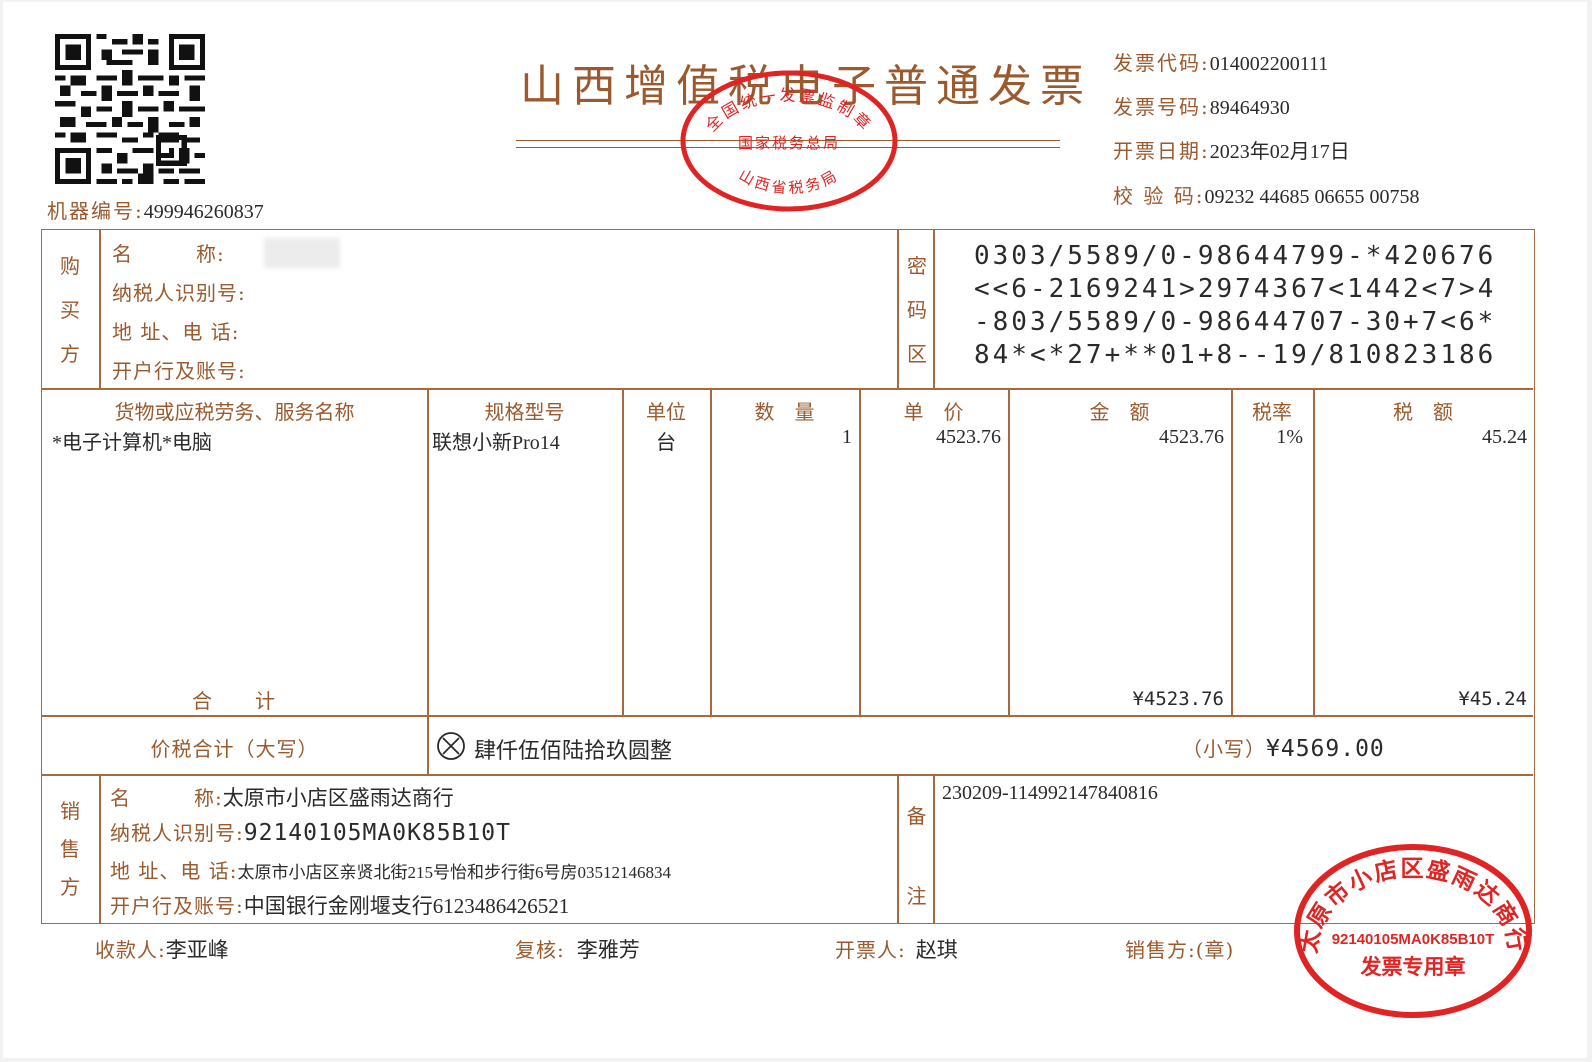 The width and height of the screenshot is (1592, 1062). Describe the element at coordinates (1266, 196) in the screenshot. I see `check-code: 校 验 码:09232 44685 06655 00758` at that location.